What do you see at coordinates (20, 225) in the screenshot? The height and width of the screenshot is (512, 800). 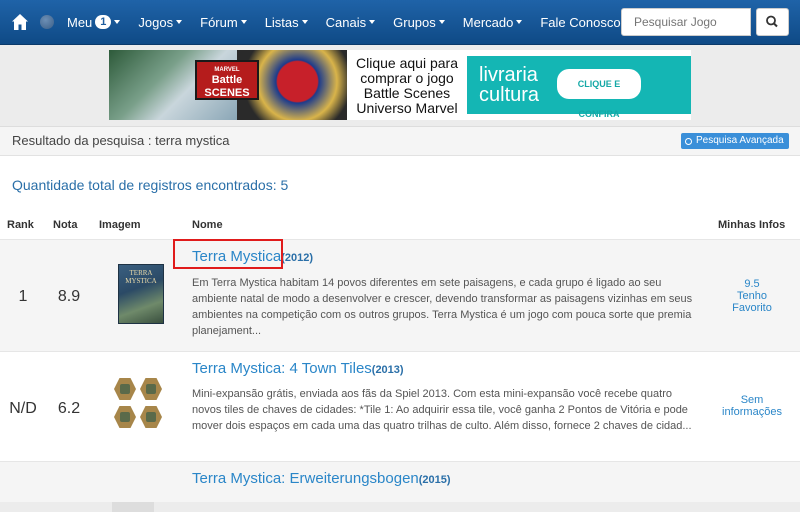 I see `column-header-rank: Rank` at bounding box center [20, 225].